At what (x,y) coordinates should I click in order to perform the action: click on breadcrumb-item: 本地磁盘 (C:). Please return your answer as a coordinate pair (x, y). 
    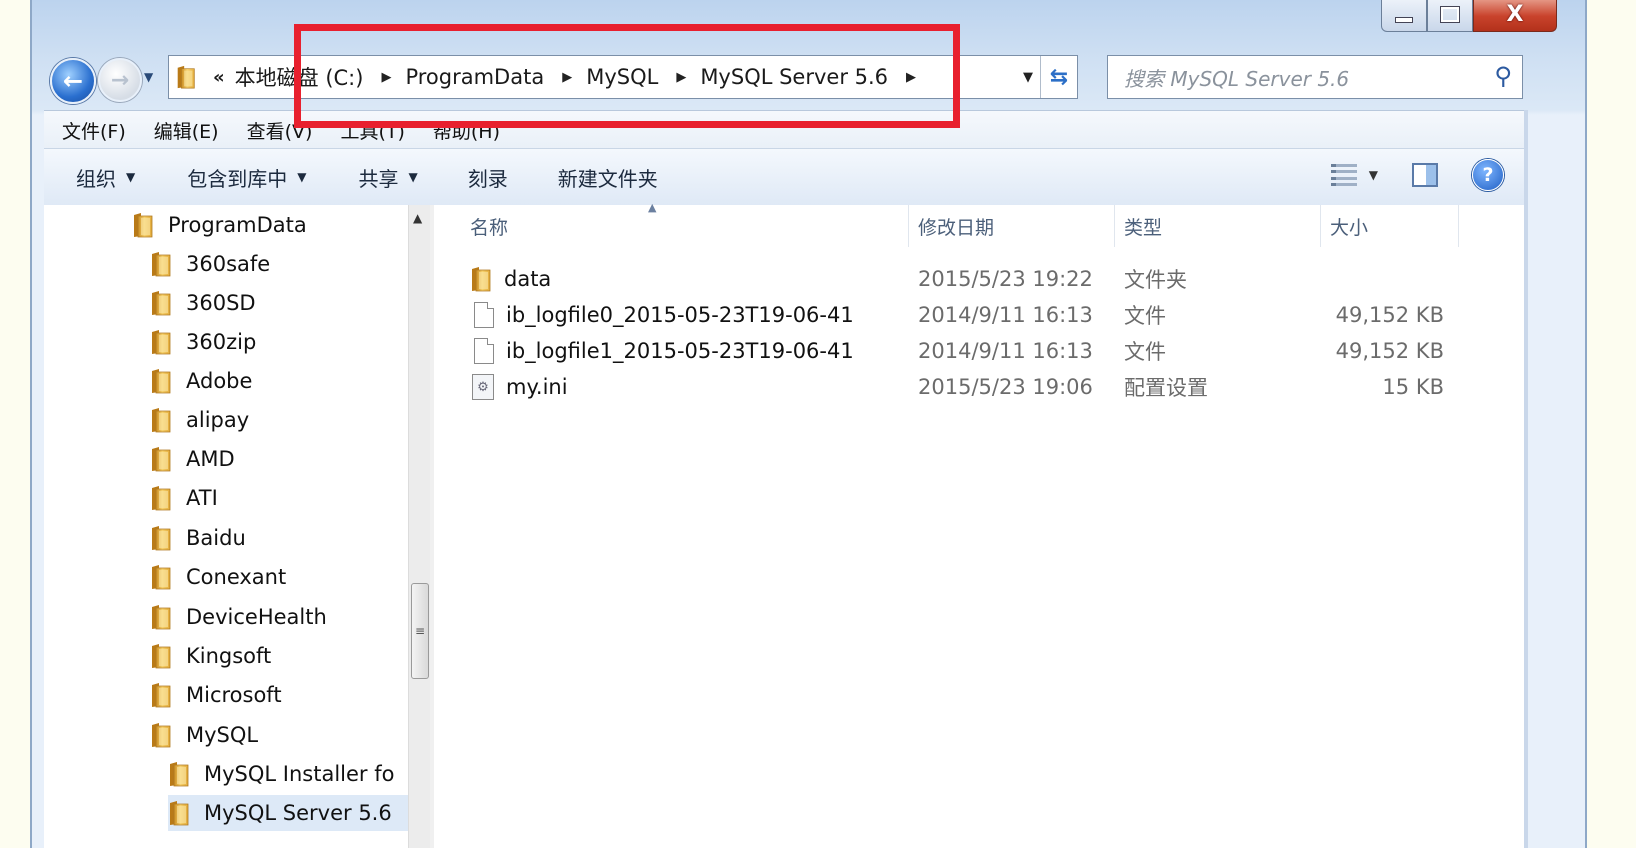
    Looking at the image, I should click on (299, 77).